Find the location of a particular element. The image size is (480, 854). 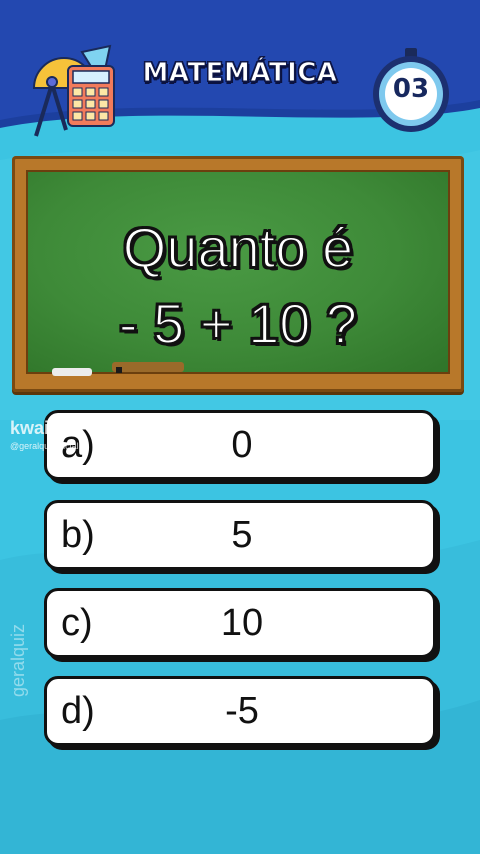

math-tools-icon is located at coordinates (73, 90).